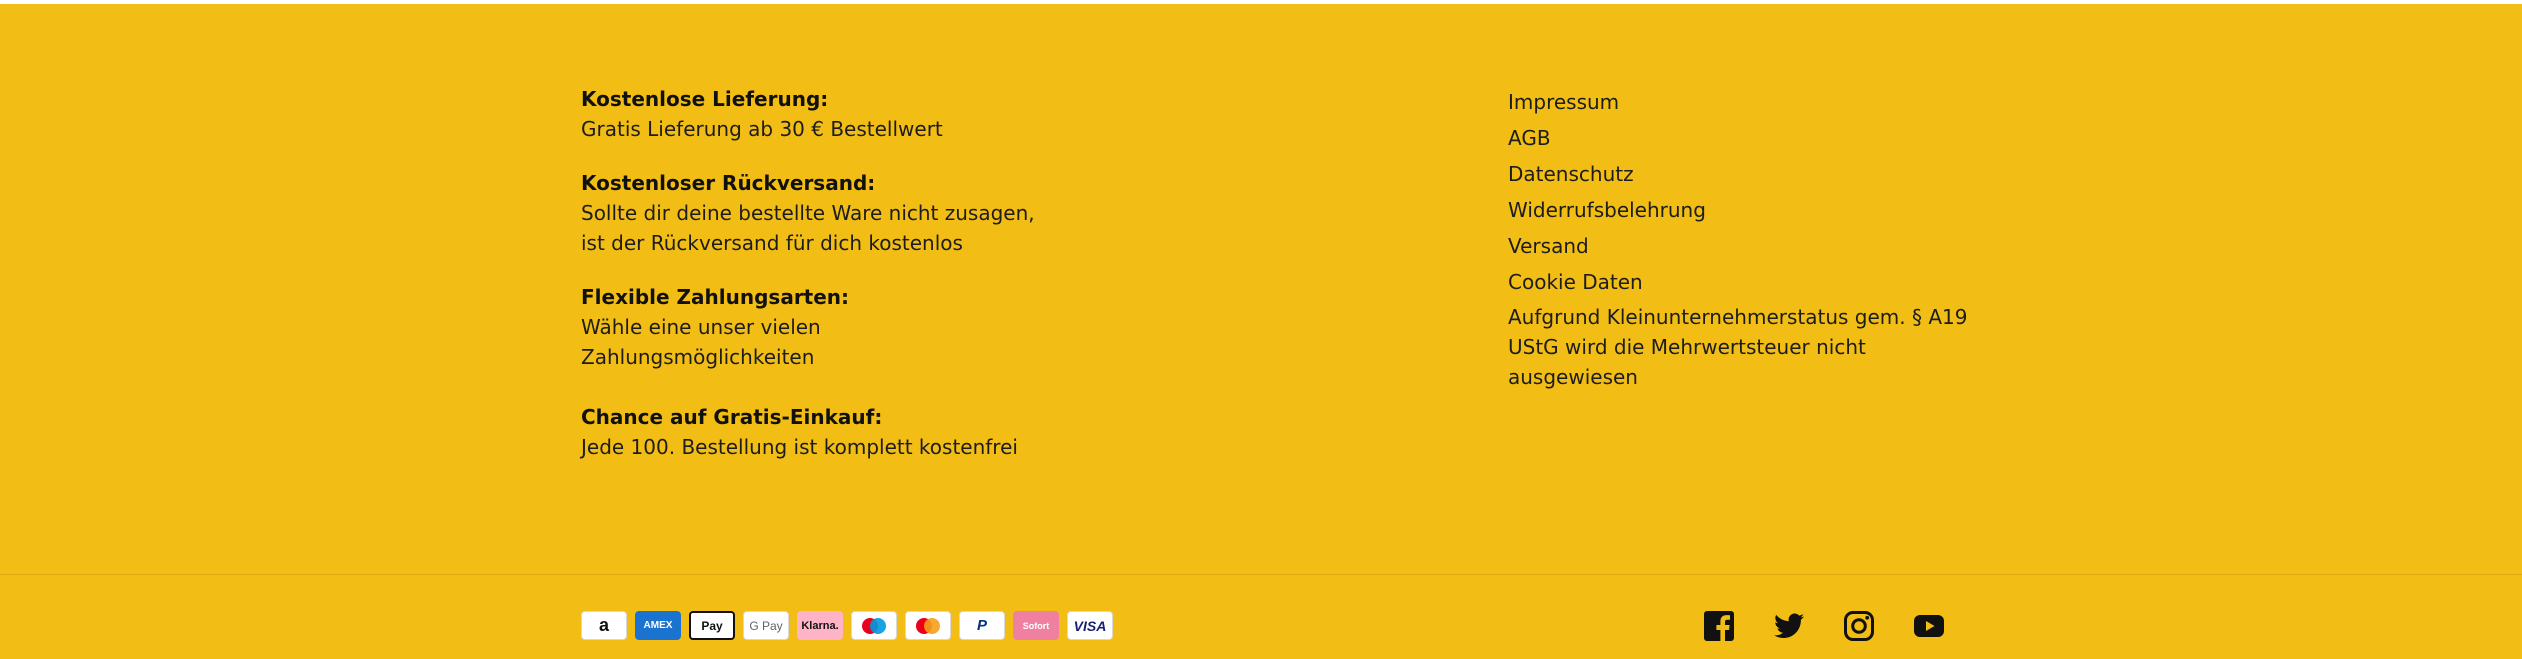 The height and width of the screenshot is (659, 2522). I want to click on visa-label: VISA, so click(1090, 625).